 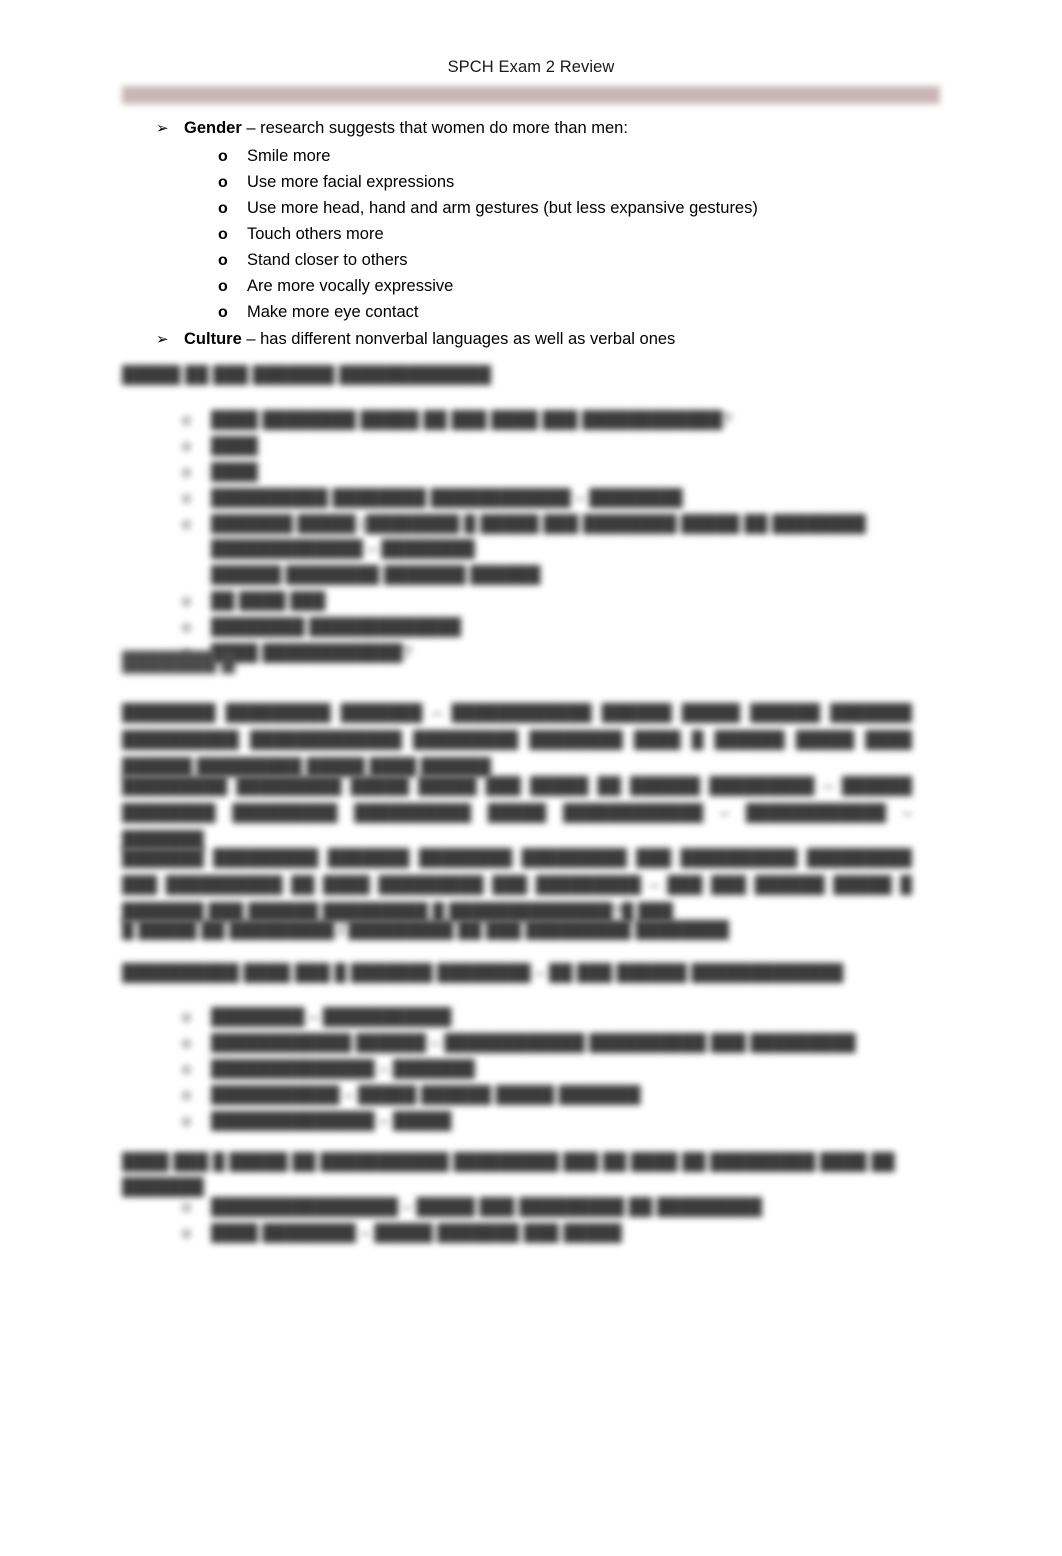 What do you see at coordinates (226, 713) in the screenshot?
I see `paragraph-bold-lead: ████████ █████████` at bounding box center [226, 713].